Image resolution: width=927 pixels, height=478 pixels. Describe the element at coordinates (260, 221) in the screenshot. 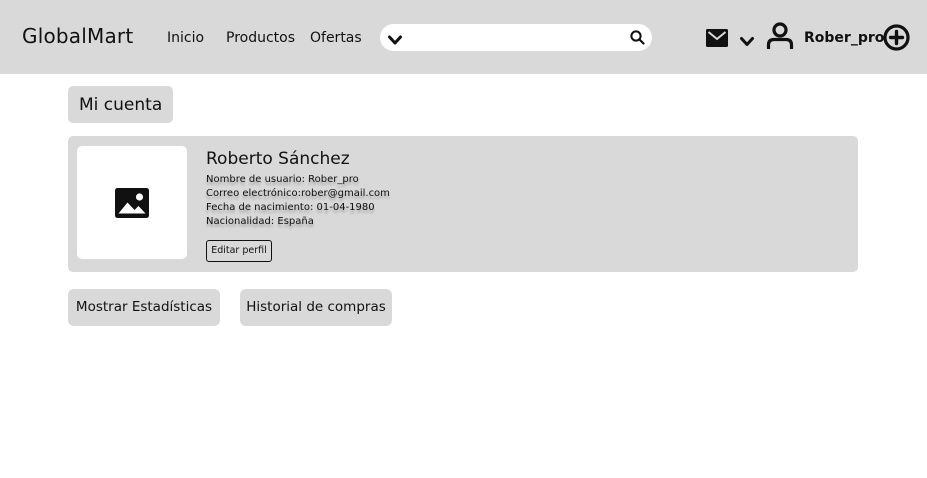

I see `profile-nationality: Nacionalidad: España` at that location.